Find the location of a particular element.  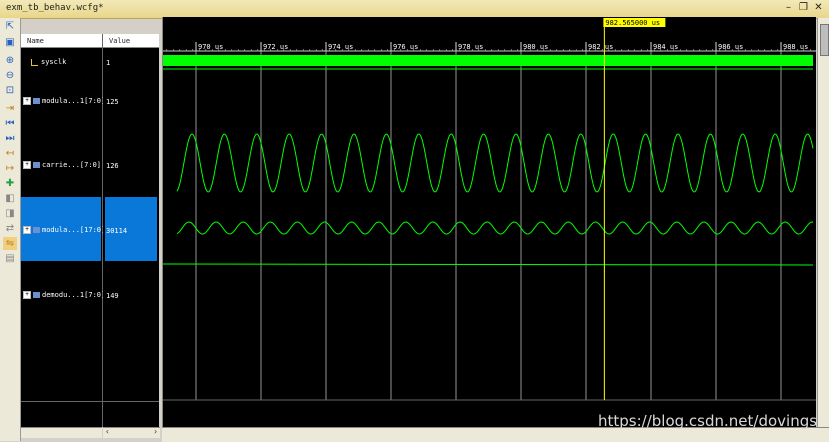

close-icon: ✕ is located at coordinates (818, 8).